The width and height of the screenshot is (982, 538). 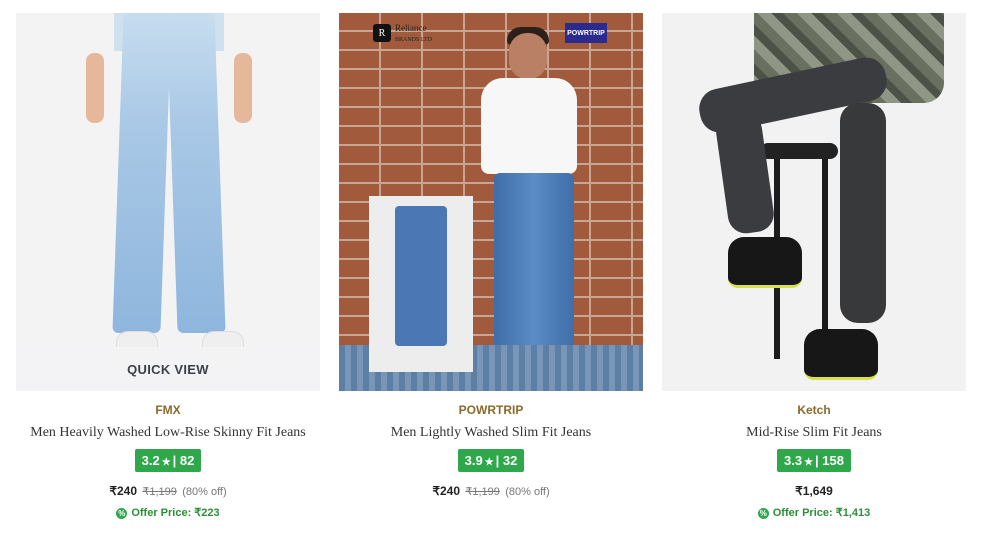 What do you see at coordinates (799, 151) in the screenshot?
I see `stool` at bounding box center [799, 151].